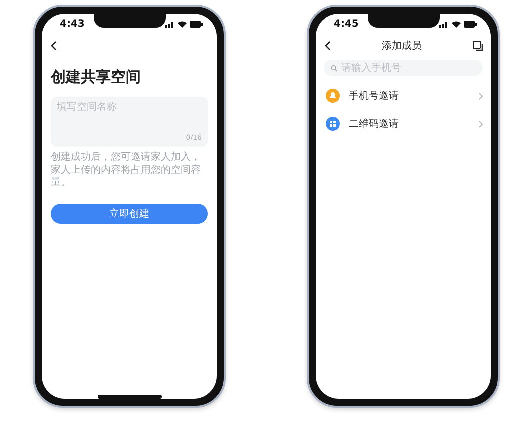 The height and width of the screenshot is (422, 531). What do you see at coordinates (72, 24) in the screenshot?
I see `status-time: 4:43` at bounding box center [72, 24].